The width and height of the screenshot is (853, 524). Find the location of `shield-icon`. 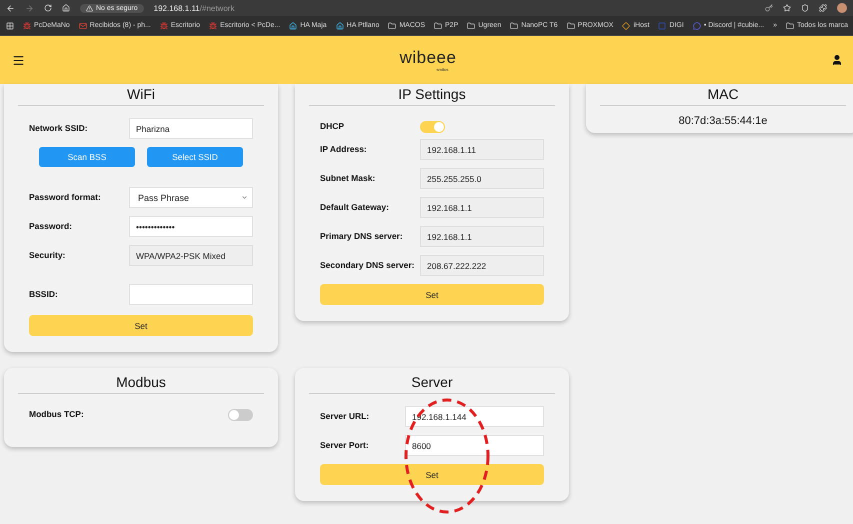

shield-icon is located at coordinates (805, 8).